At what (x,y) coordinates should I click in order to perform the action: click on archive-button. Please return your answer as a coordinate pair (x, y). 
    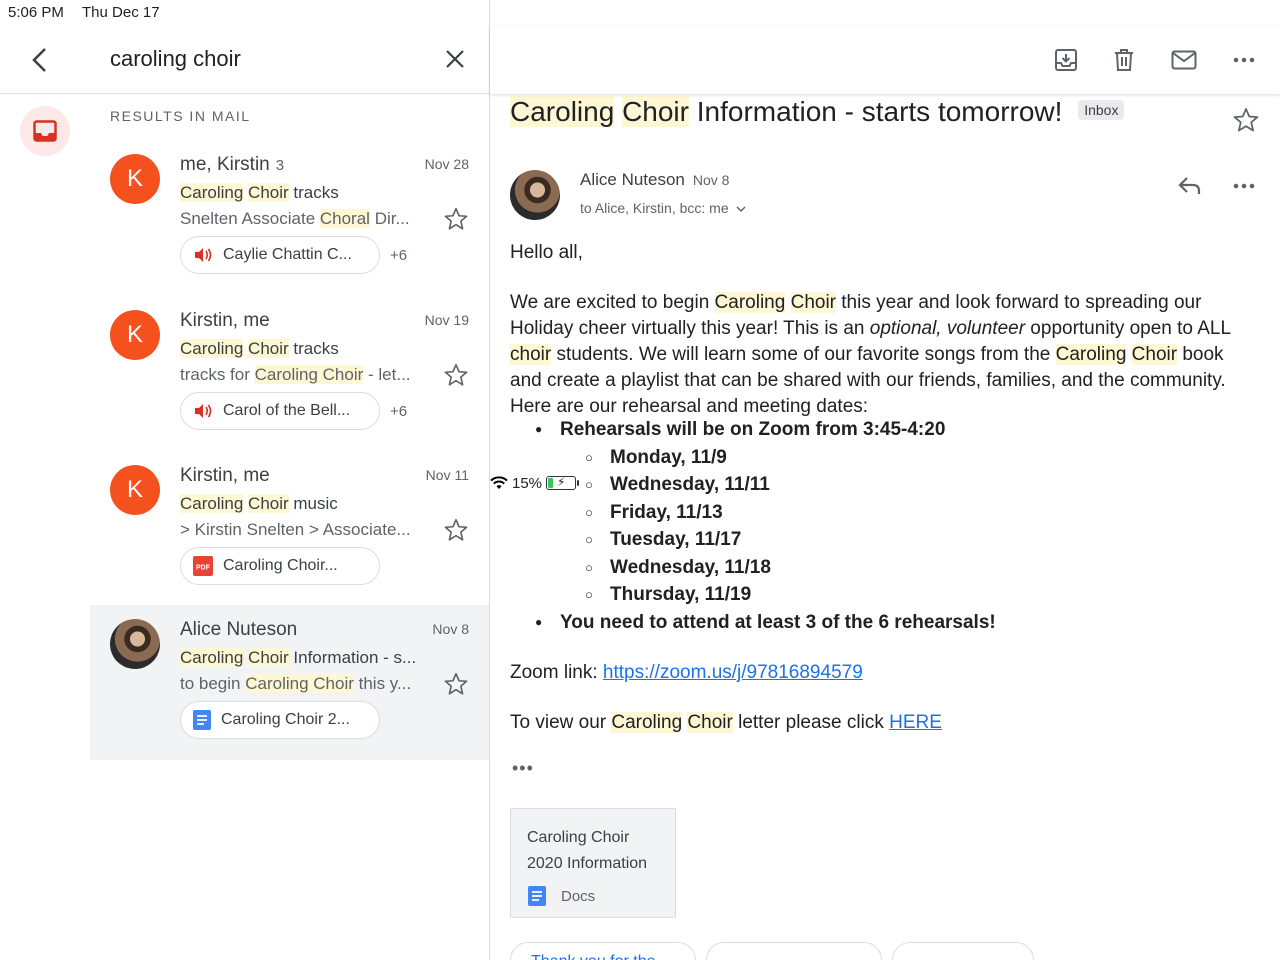
    Looking at the image, I should click on (1066, 60).